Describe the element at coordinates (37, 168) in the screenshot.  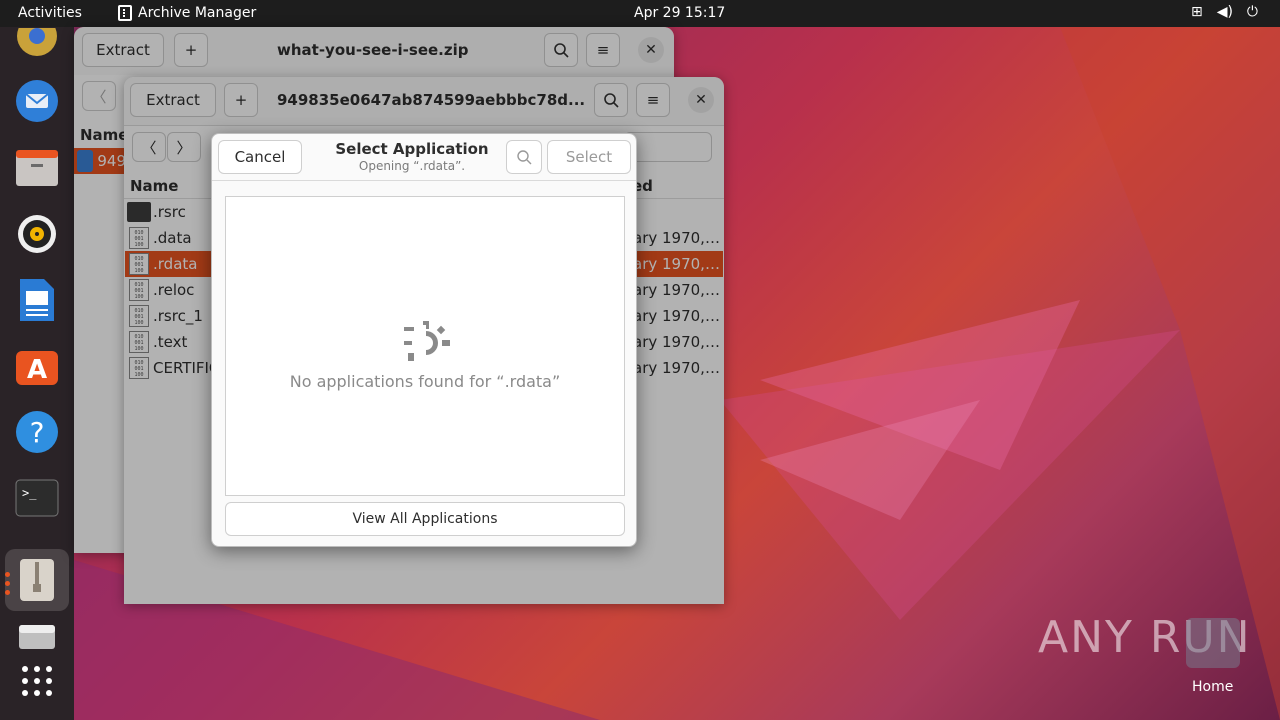
I see `files-icon` at that location.